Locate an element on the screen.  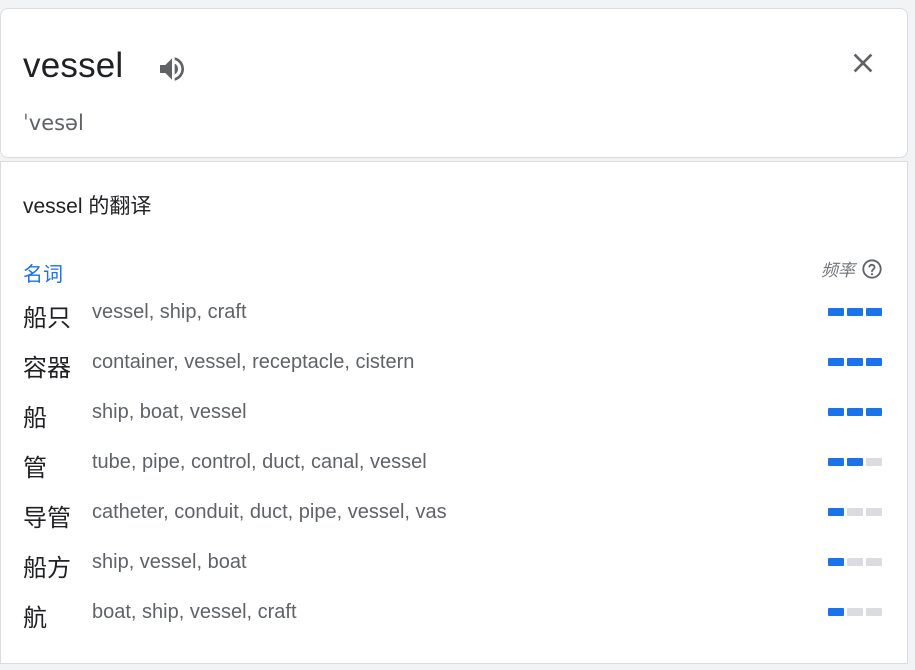
speaker-icon is located at coordinates (172, 69).